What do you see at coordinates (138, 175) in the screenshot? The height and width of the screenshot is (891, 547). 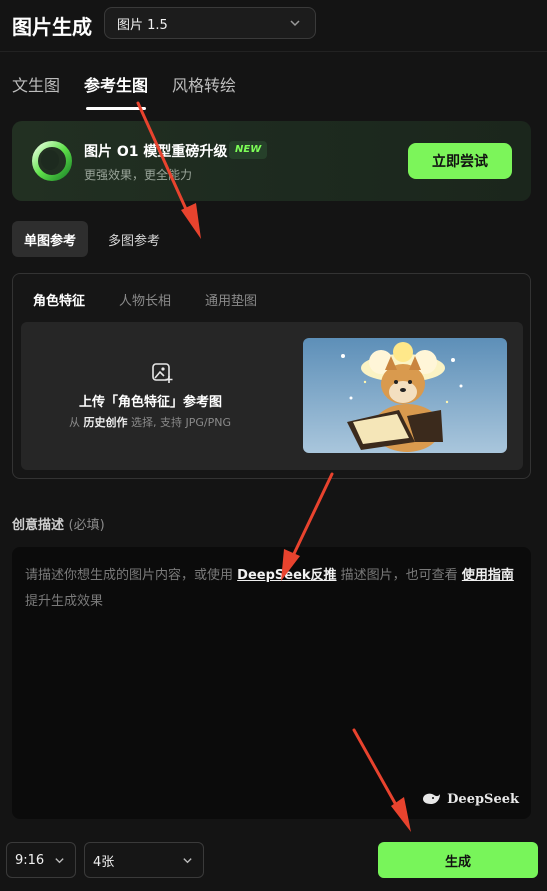 I see `promo-subtitle: 更强效果，更全能力` at bounding box center [138, 175].